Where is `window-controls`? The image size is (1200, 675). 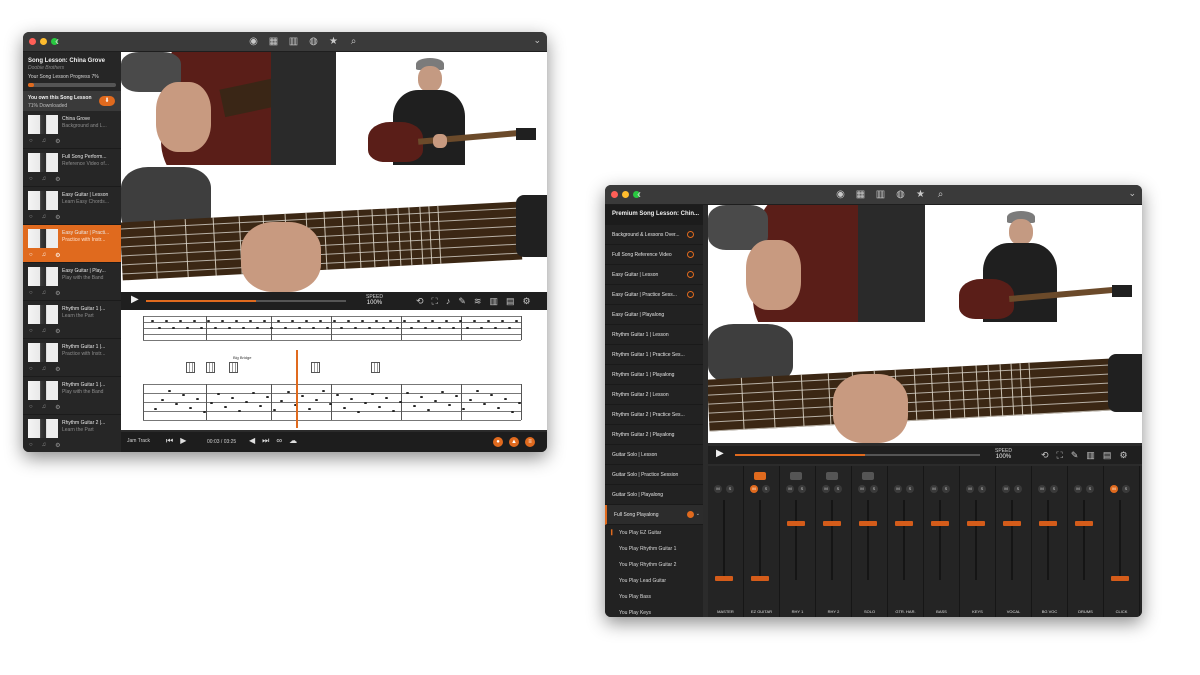
window-controls is located at coordinates (625, 194).